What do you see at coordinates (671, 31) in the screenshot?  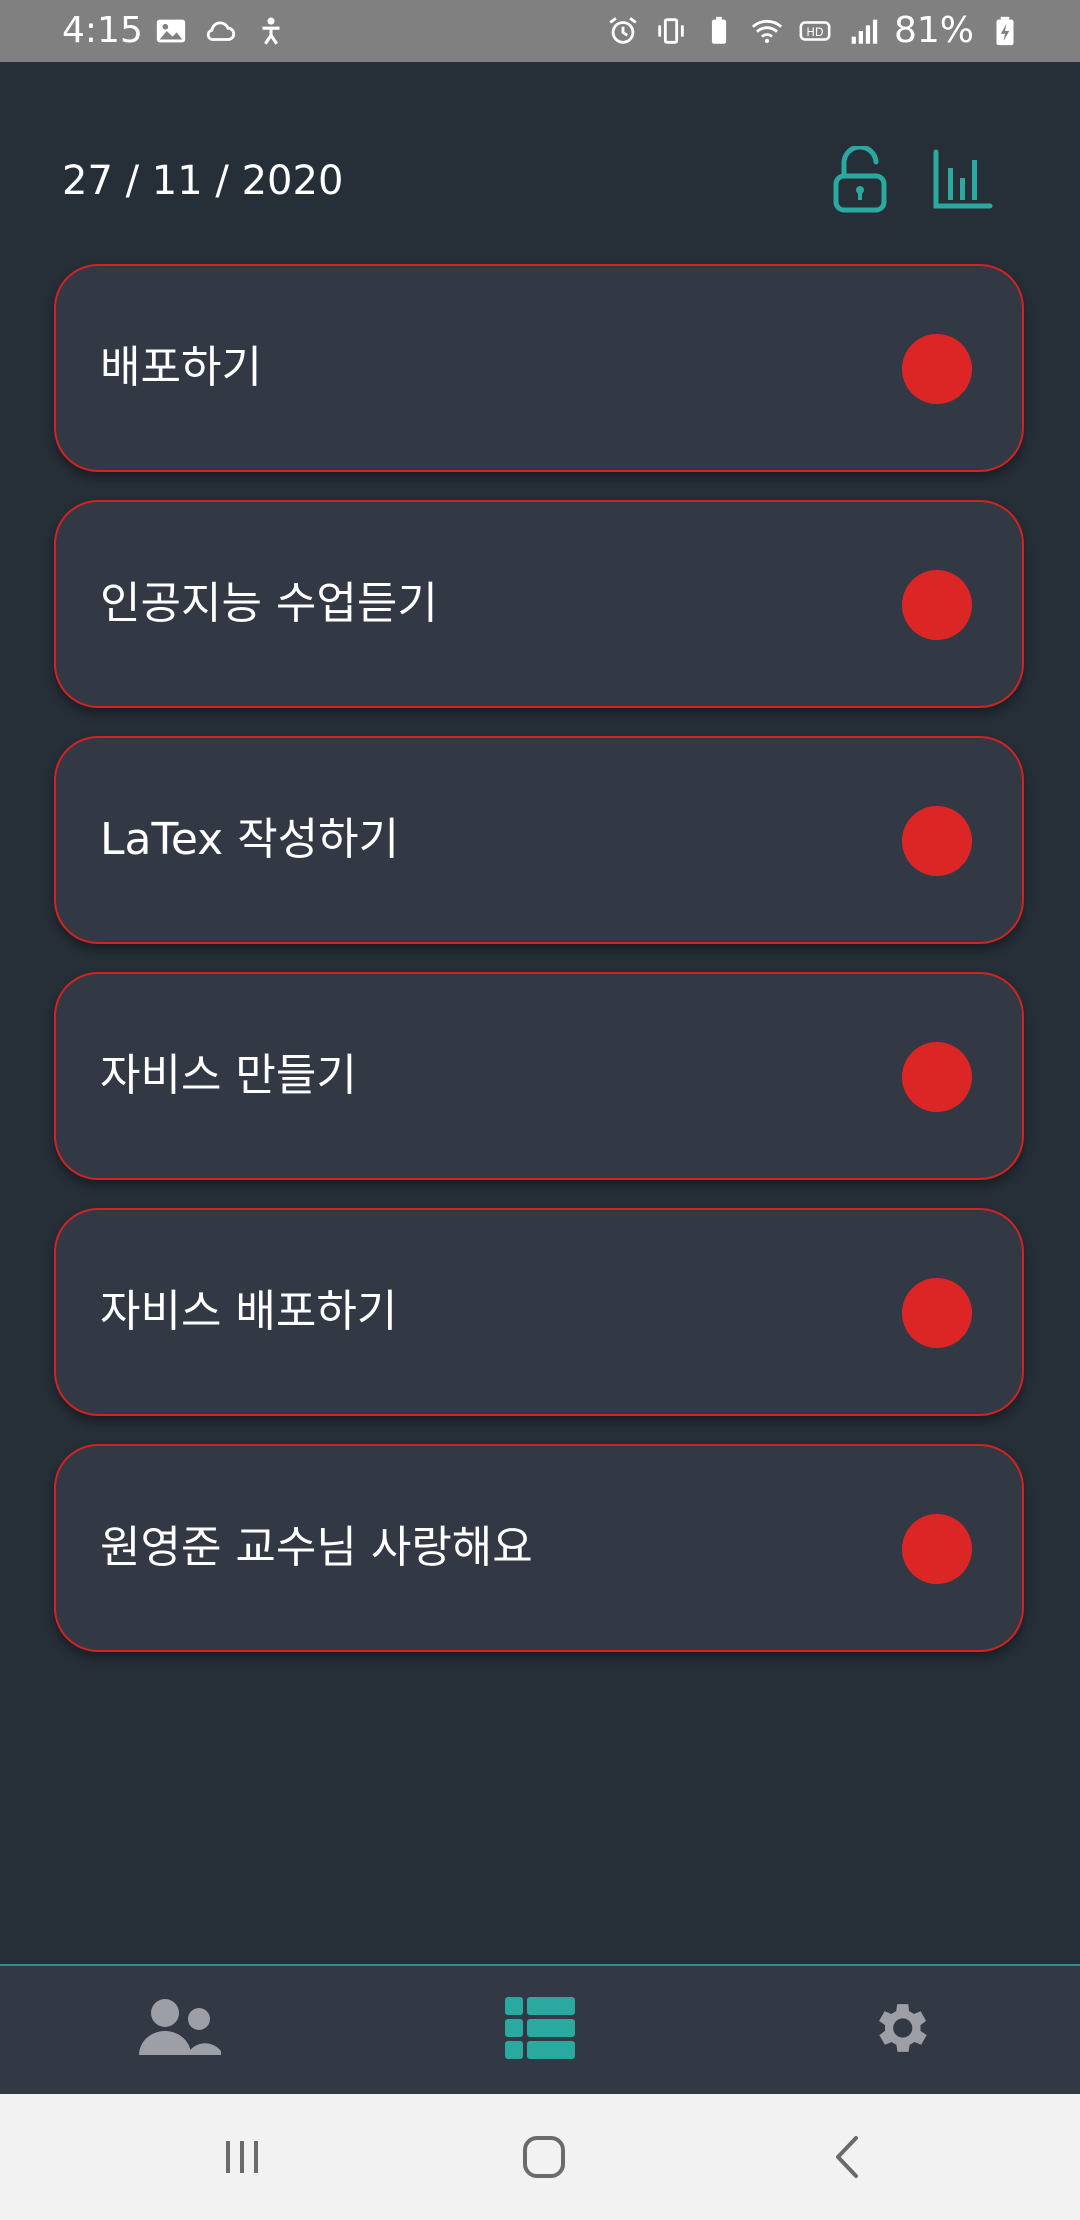 I see `vibrate-icon` at bounding box center [671, 31].